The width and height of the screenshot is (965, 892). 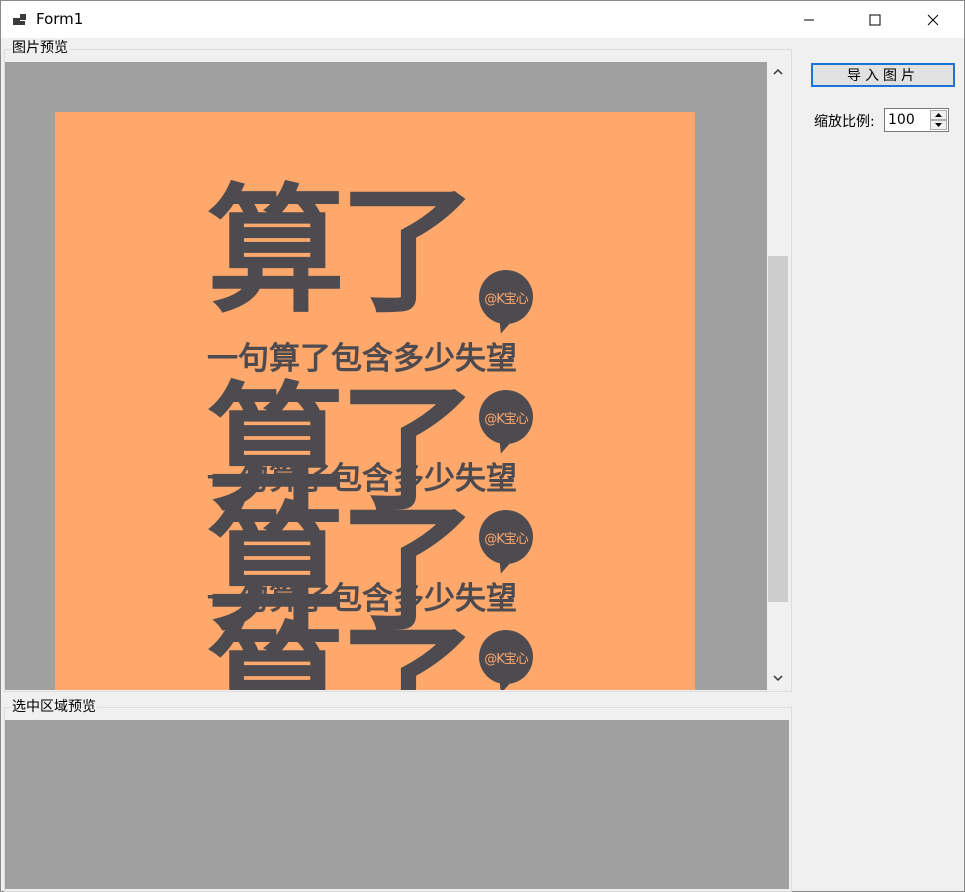 I want to click on app-icon, so click(x=19, y=19).